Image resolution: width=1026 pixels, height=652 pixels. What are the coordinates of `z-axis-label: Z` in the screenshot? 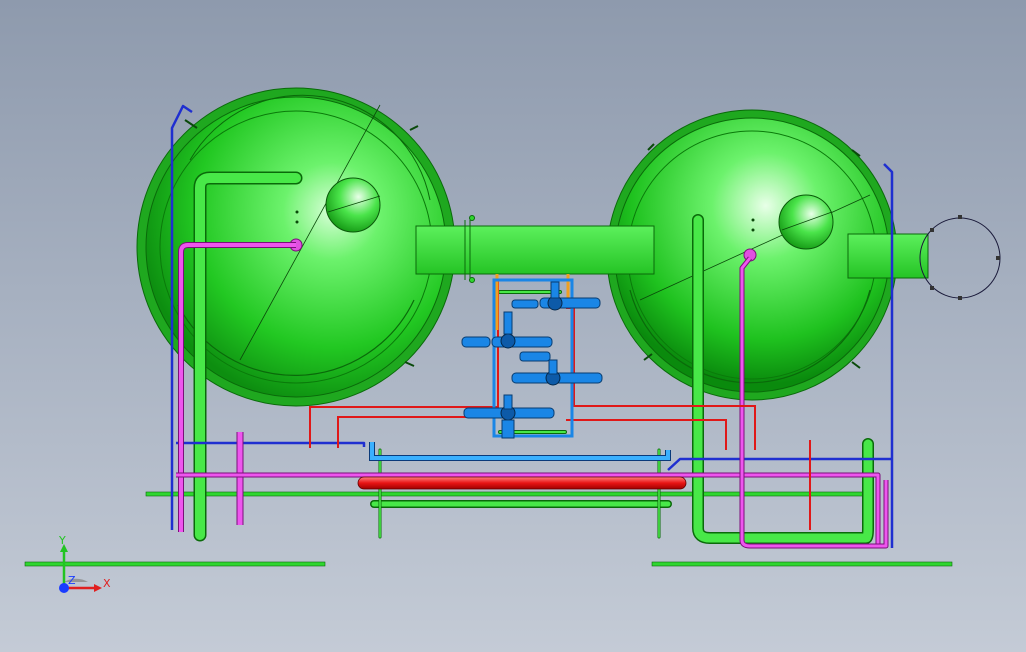 It's located at (72, 580).